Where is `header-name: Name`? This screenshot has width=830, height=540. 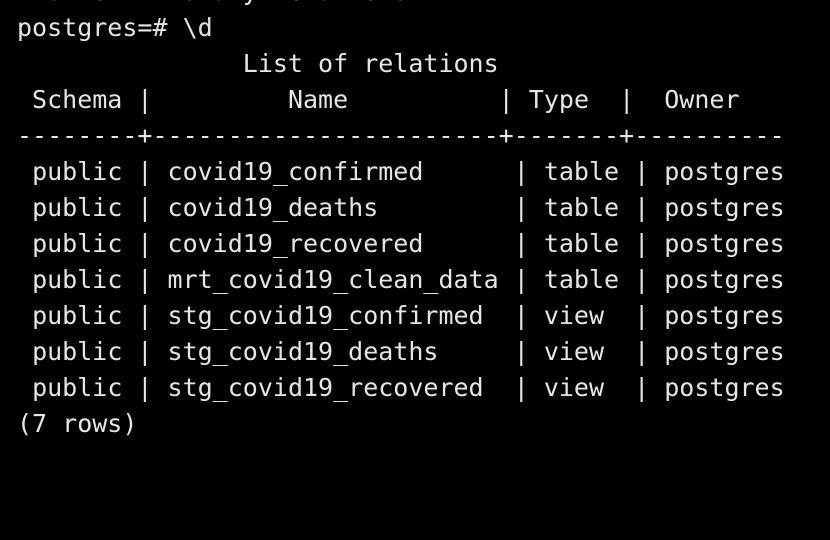
header-name: Name is located at coordinates (325, 99).